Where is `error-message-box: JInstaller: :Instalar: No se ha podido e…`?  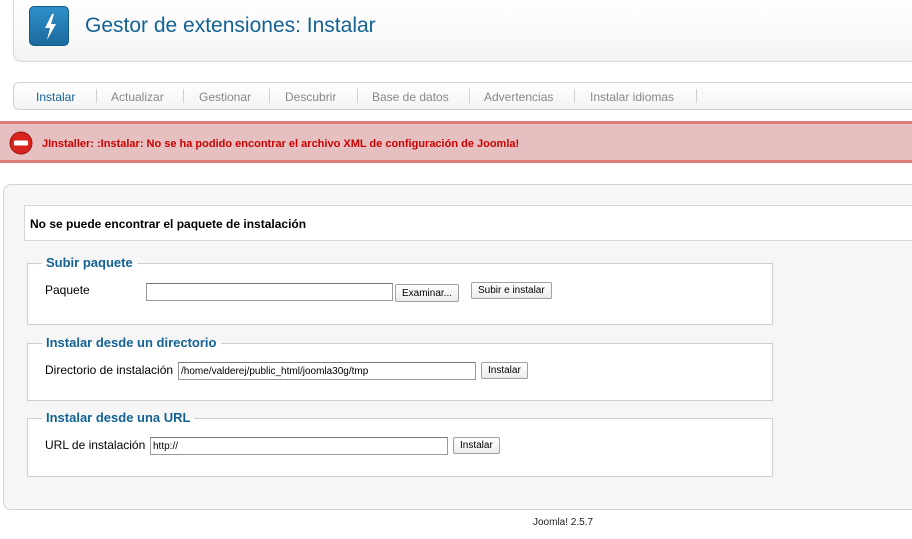
error-message-box: JInstaller: :Instalar: No se ha podido e… is located at coordinates (456, 142).